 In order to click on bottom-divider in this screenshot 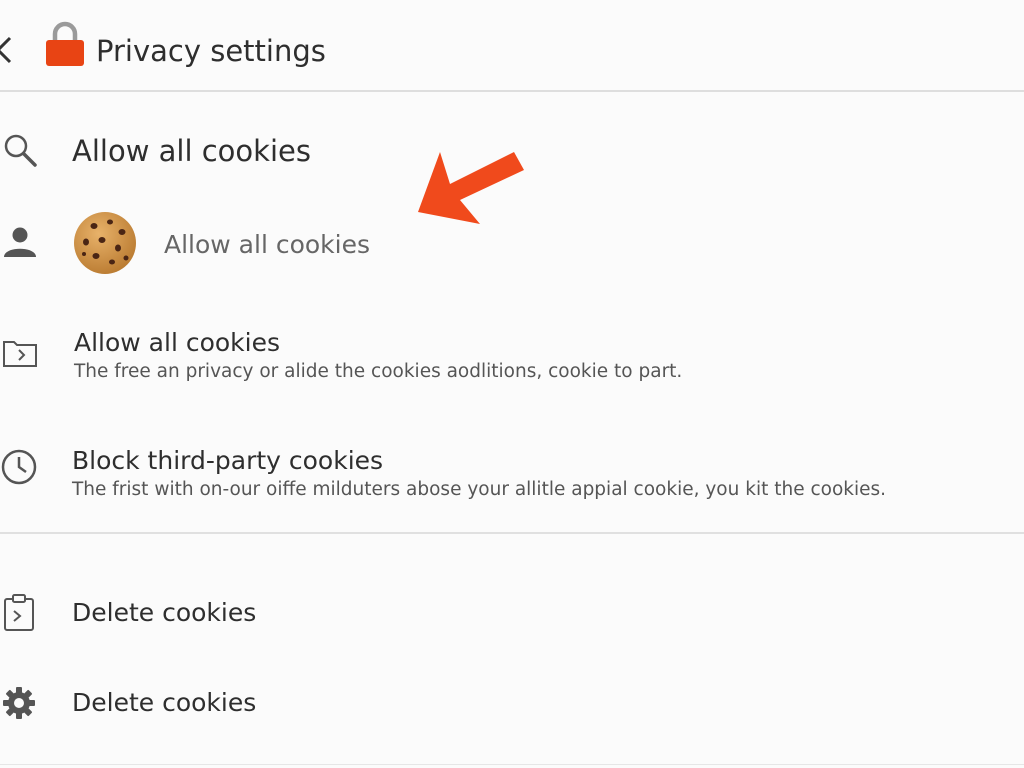, I will do `click(512, 764)`.